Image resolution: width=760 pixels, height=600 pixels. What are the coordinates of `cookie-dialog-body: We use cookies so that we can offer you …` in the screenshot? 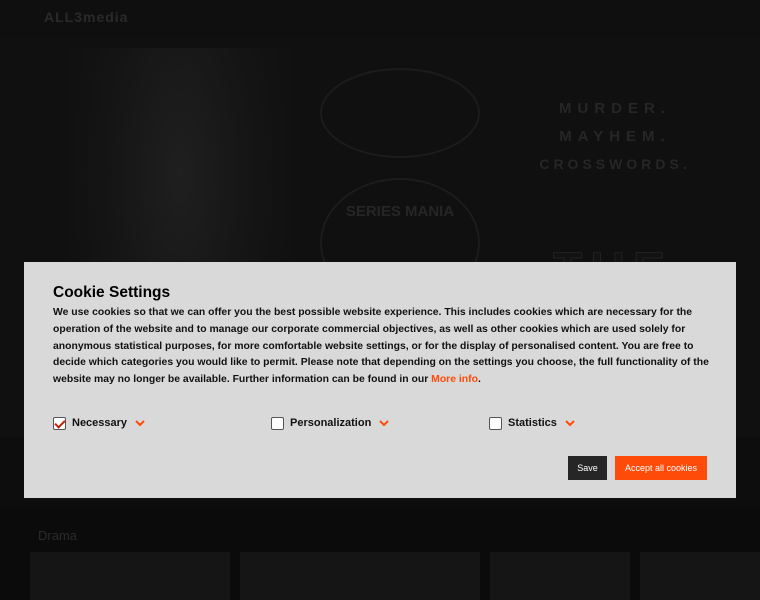 It's located at (384, 347).